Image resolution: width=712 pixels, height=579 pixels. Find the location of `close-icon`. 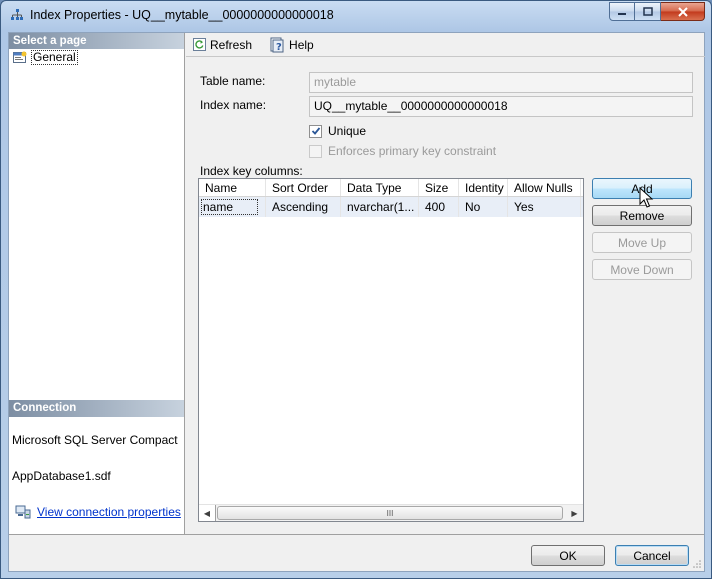

close-icon is located at coordinates (682, 11).